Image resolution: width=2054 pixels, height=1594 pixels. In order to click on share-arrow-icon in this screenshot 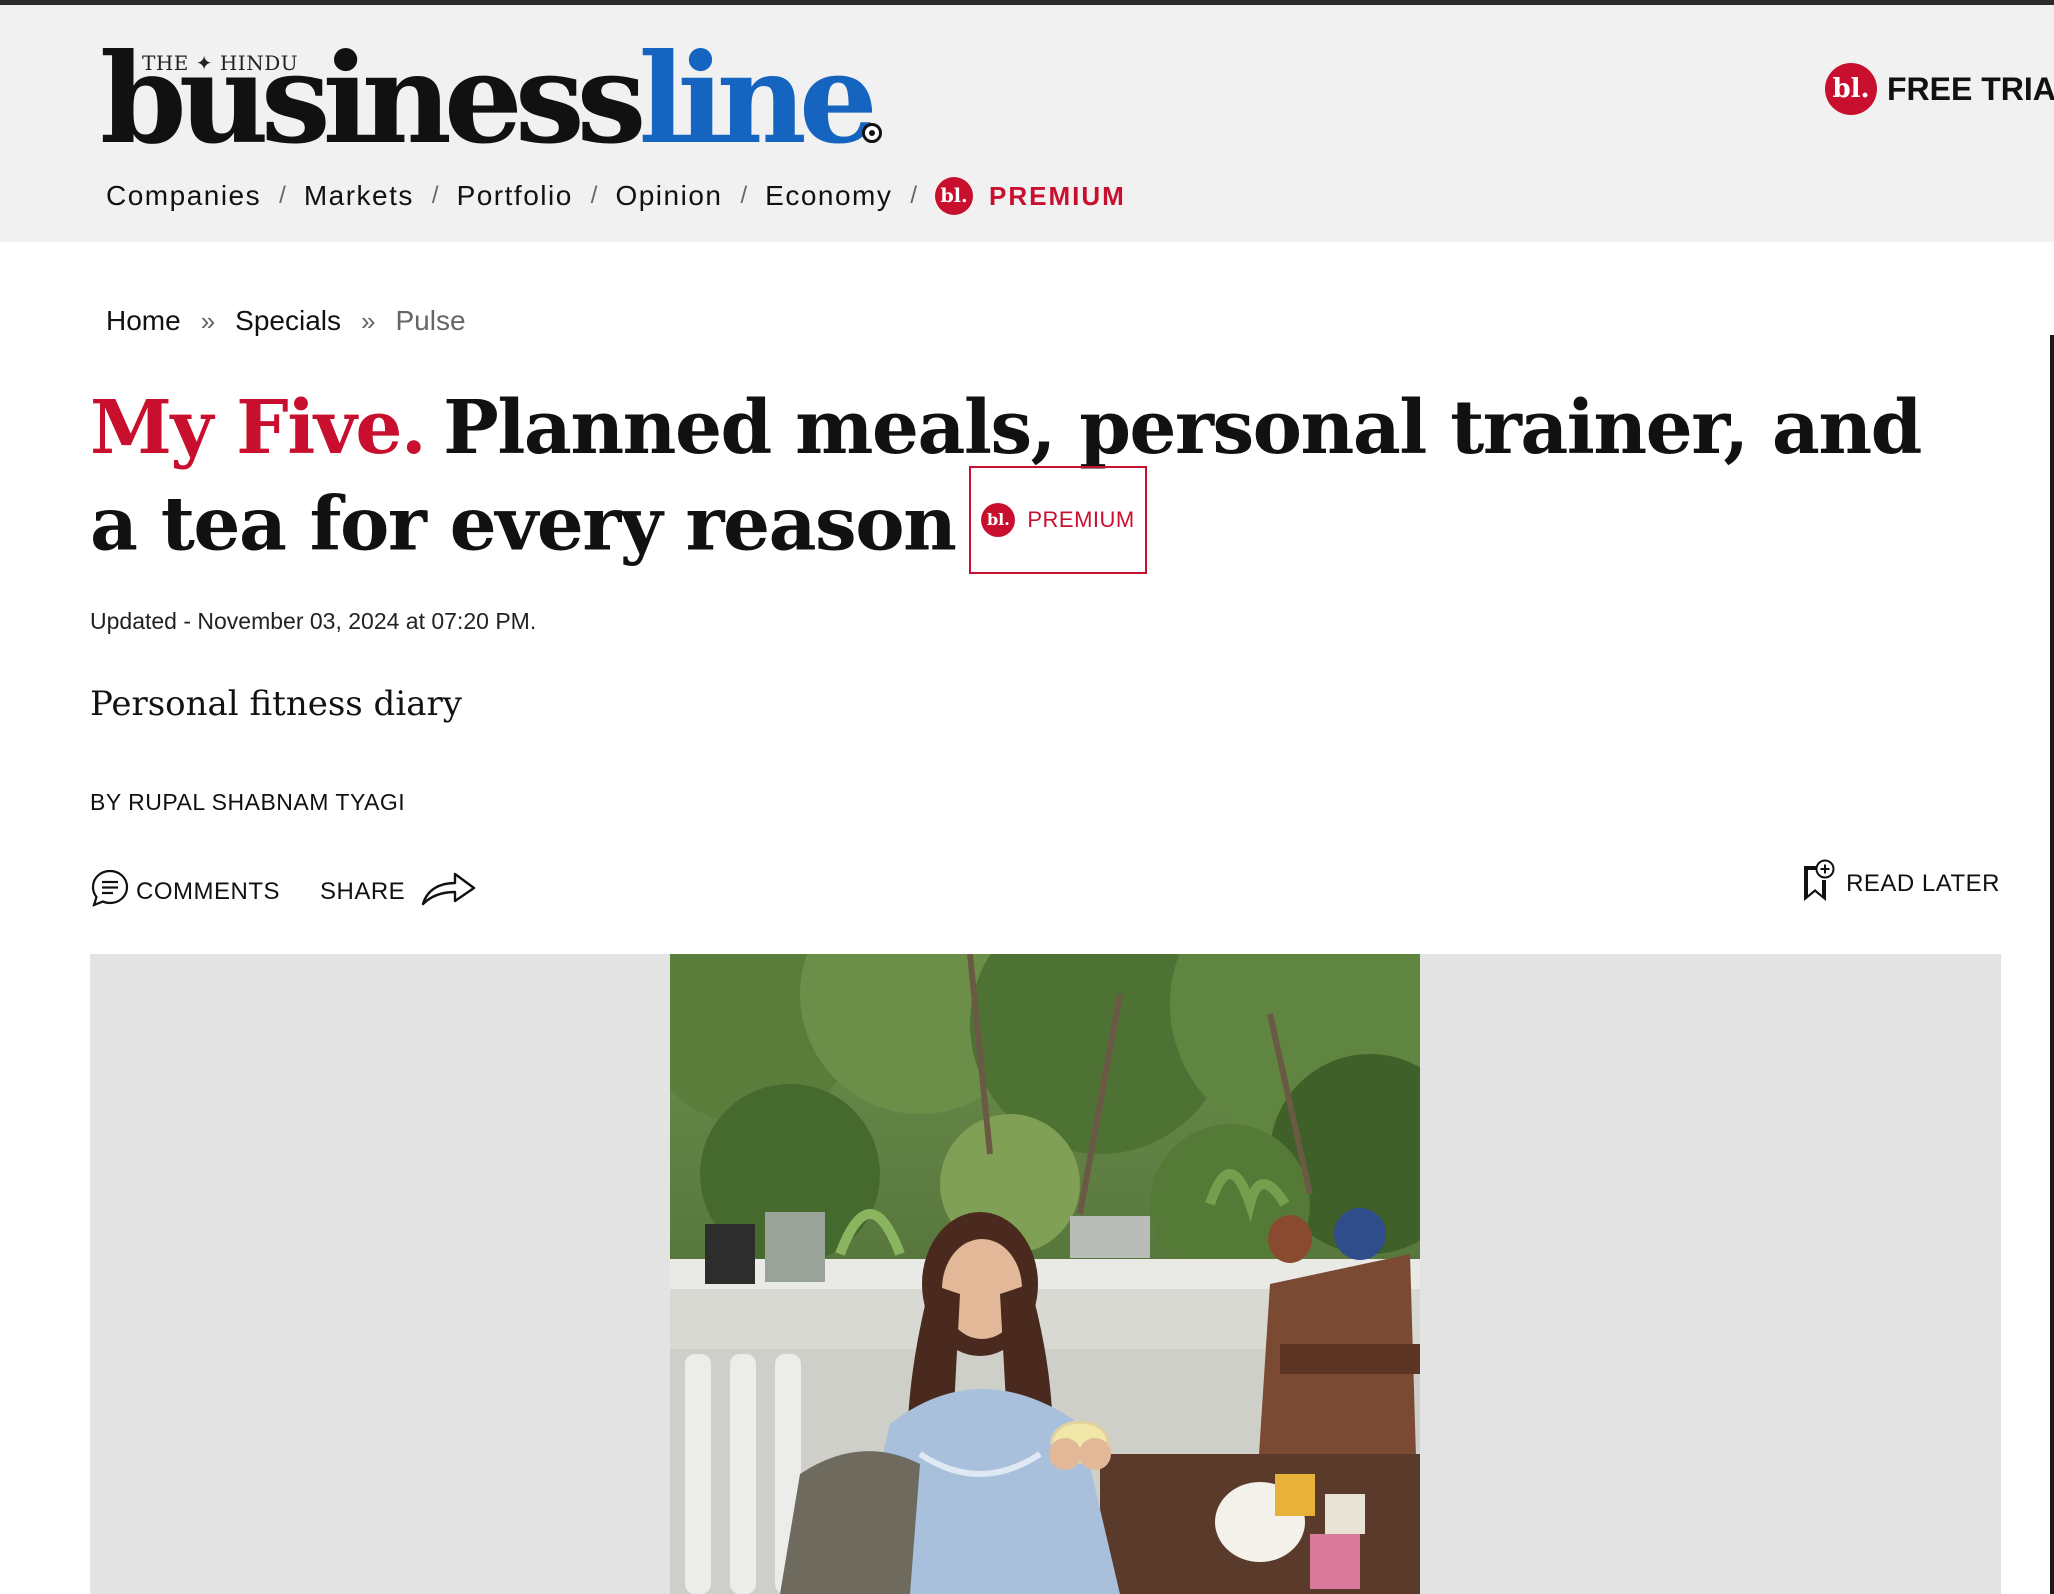, I will do `click(449, 891)`.